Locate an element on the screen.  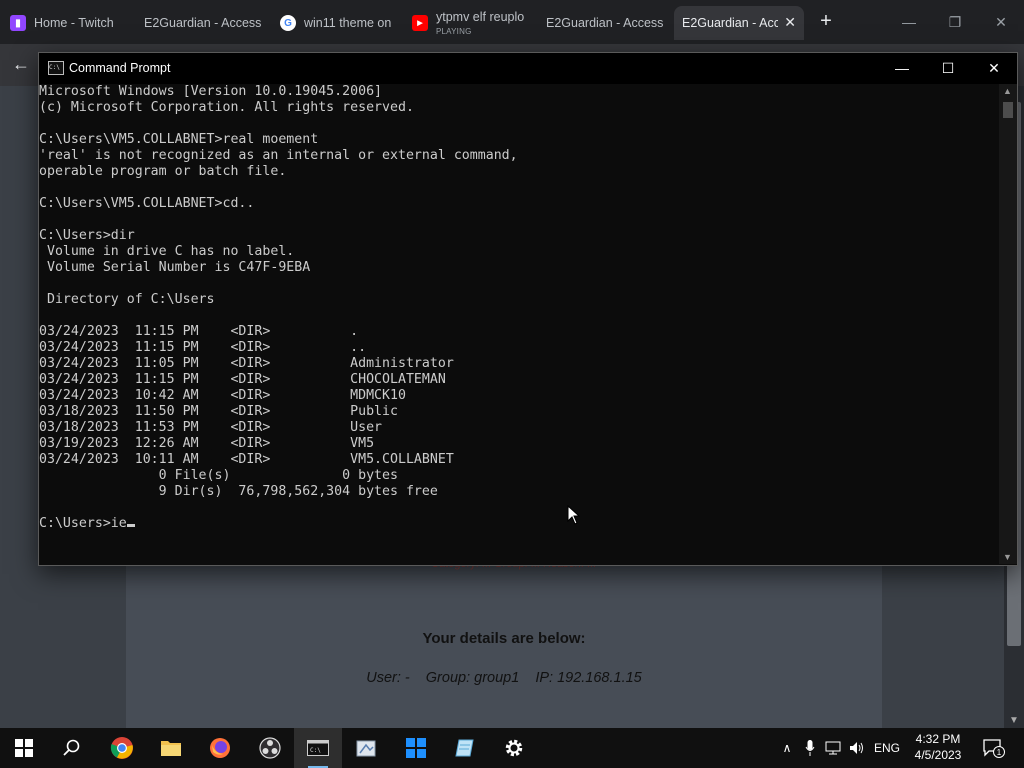
text-cursor is located at coordinates (130, 525).